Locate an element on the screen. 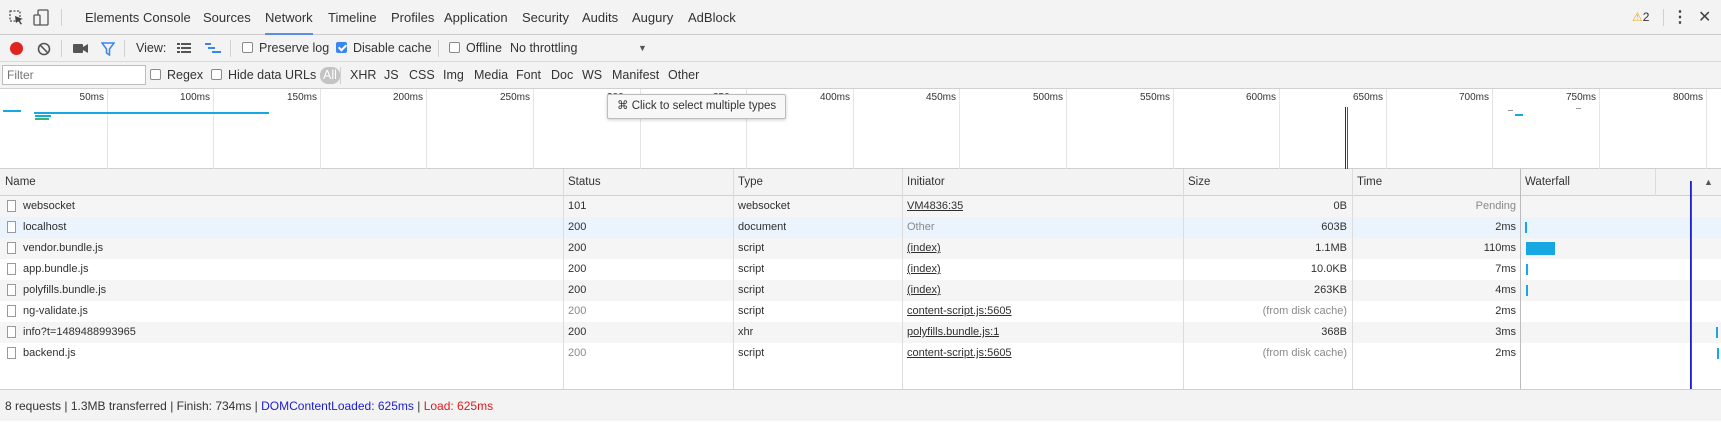 This screenshot has height=422, width=1721. request-name: app.bundle.js is located at coordinates (290, 269).